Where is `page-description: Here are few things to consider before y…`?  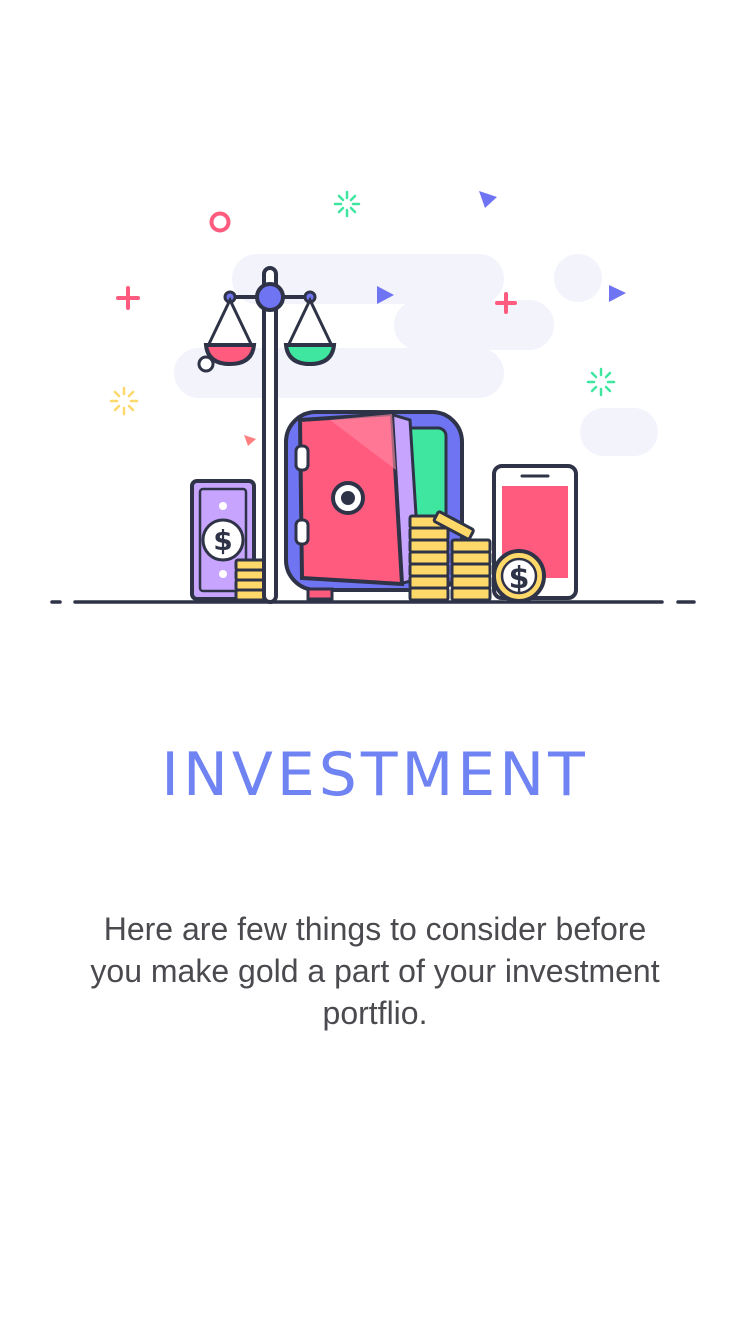 page-description: Here are few things to consider before y… is located at coordinates (375, 971).